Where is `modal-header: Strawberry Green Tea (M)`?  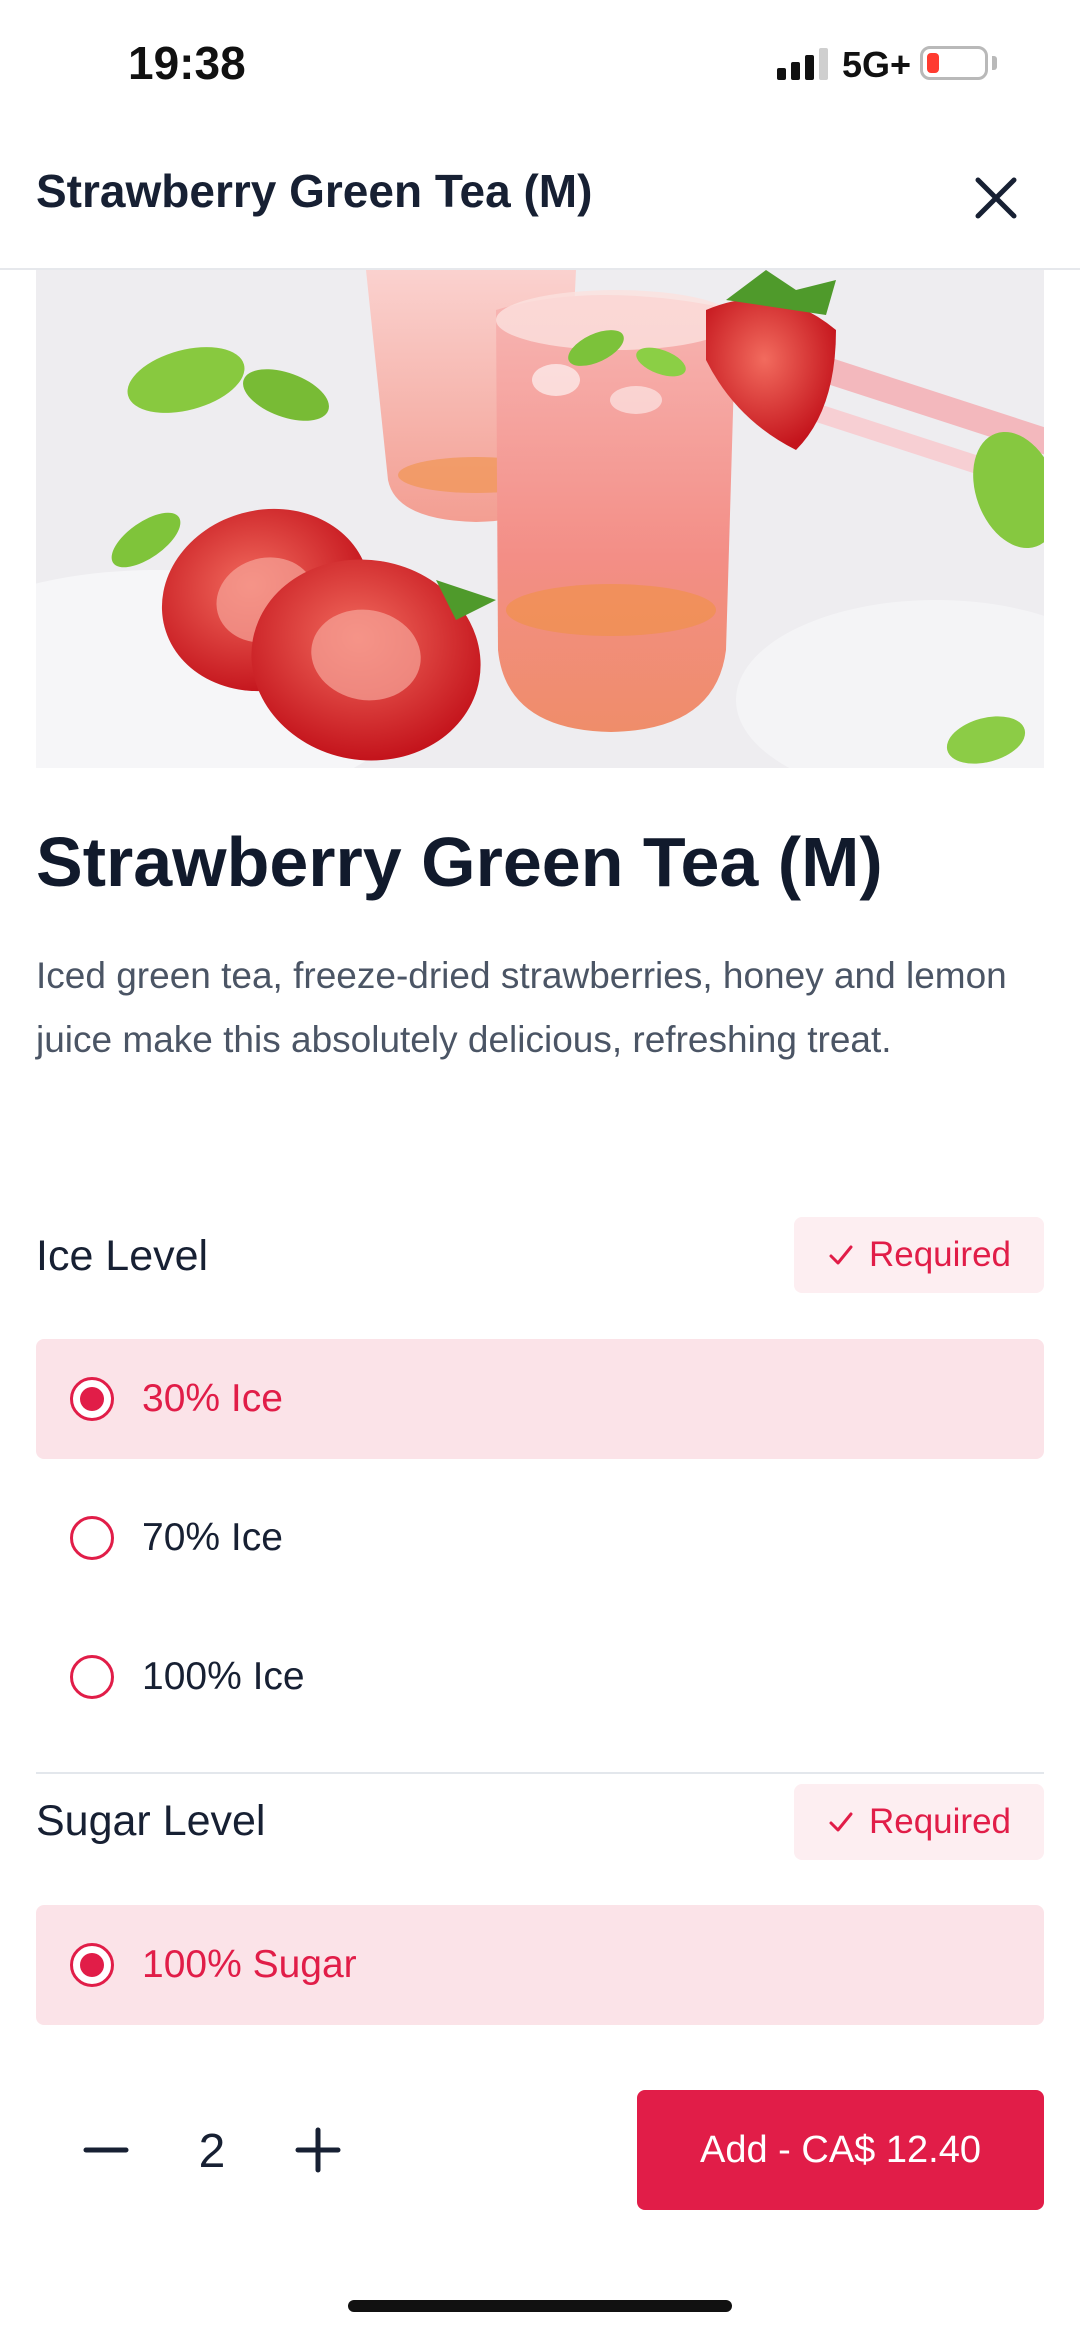
modal-header: Strawberry Green Tea (M) is located at coordinates (540, 200).